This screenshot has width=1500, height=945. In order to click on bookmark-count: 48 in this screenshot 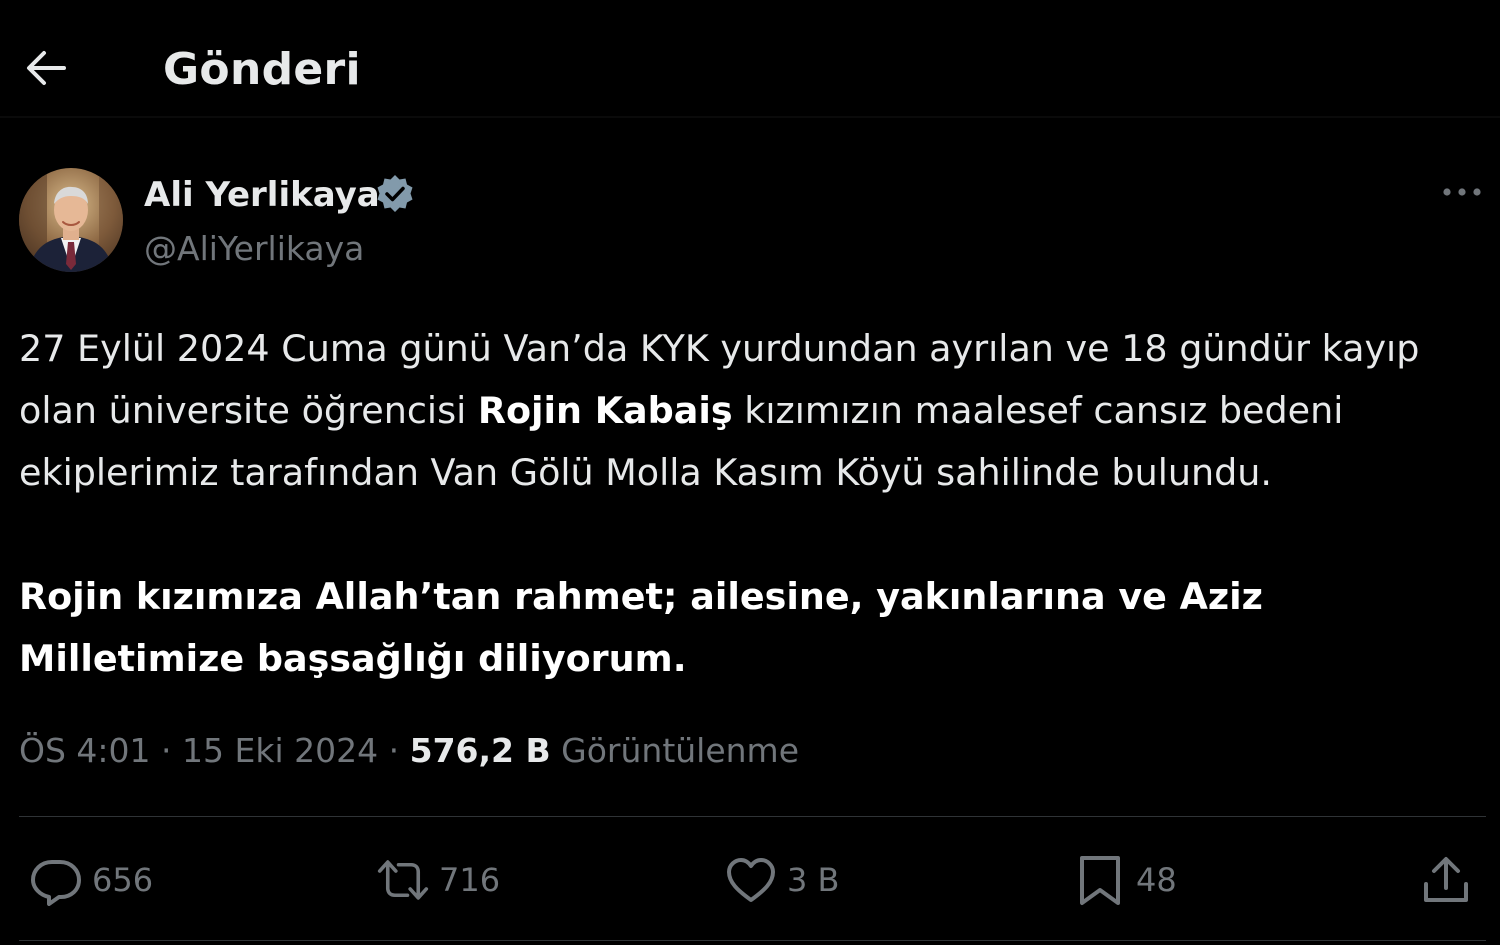, I will do `click(1156, 880)`.